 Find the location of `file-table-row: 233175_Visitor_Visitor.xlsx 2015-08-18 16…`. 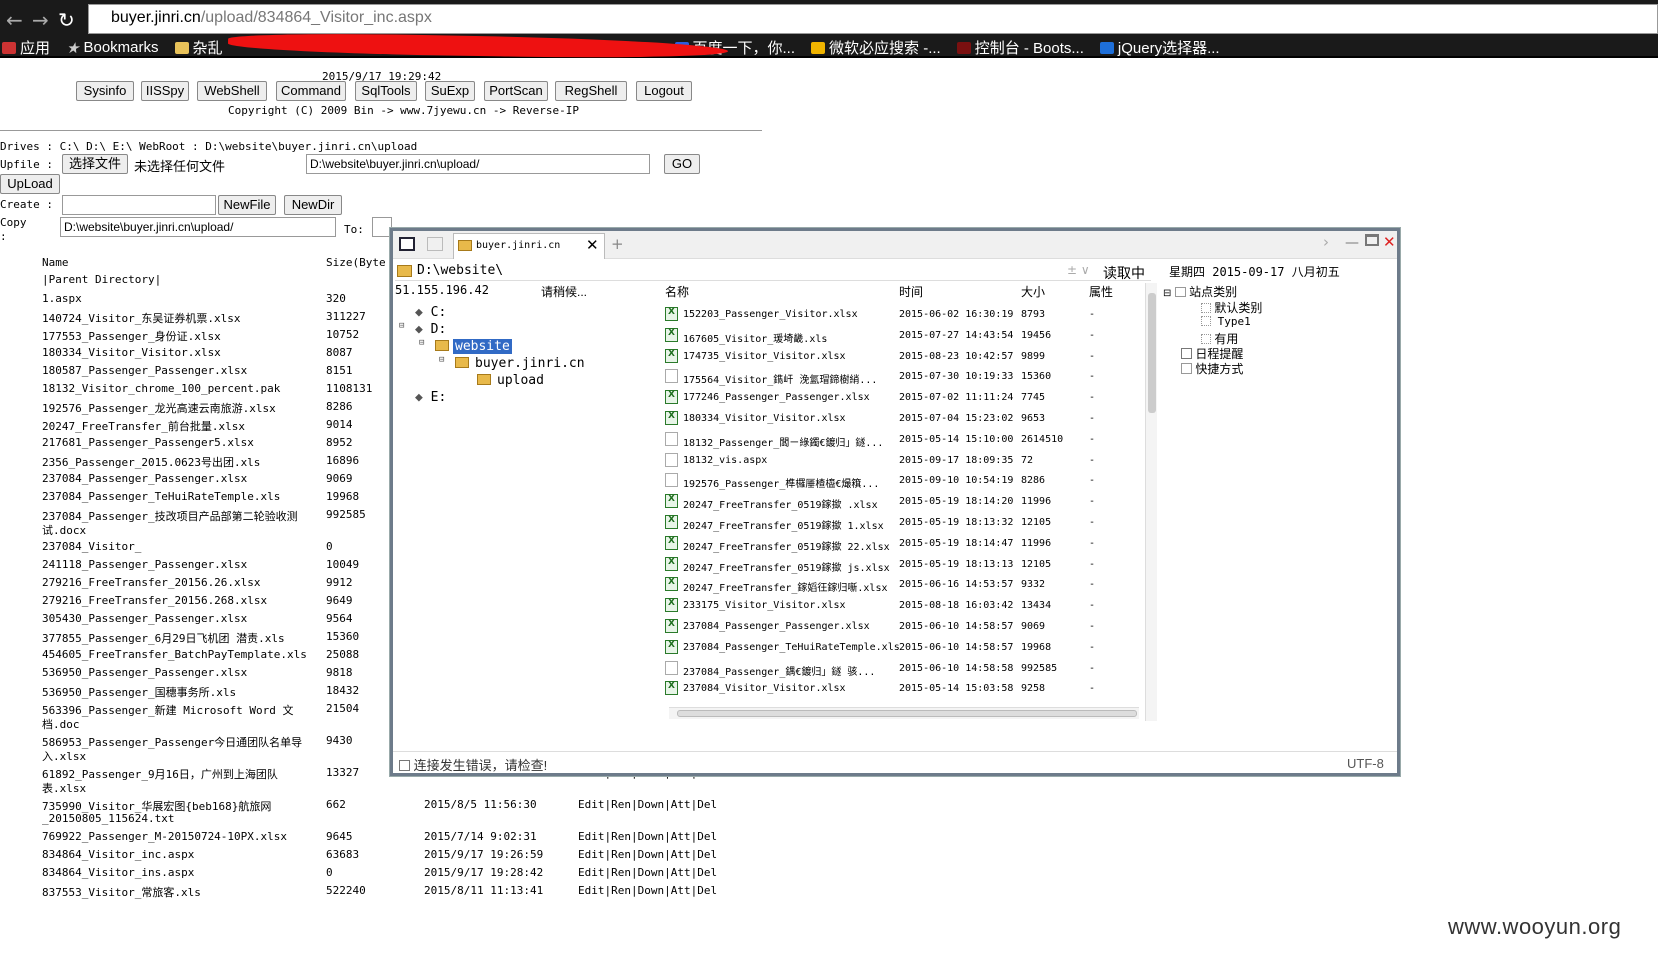

file-table-row: 233175_Visitor_Visitor.xlsx 2015-08-18 16… is located at coordinates (905, 606).